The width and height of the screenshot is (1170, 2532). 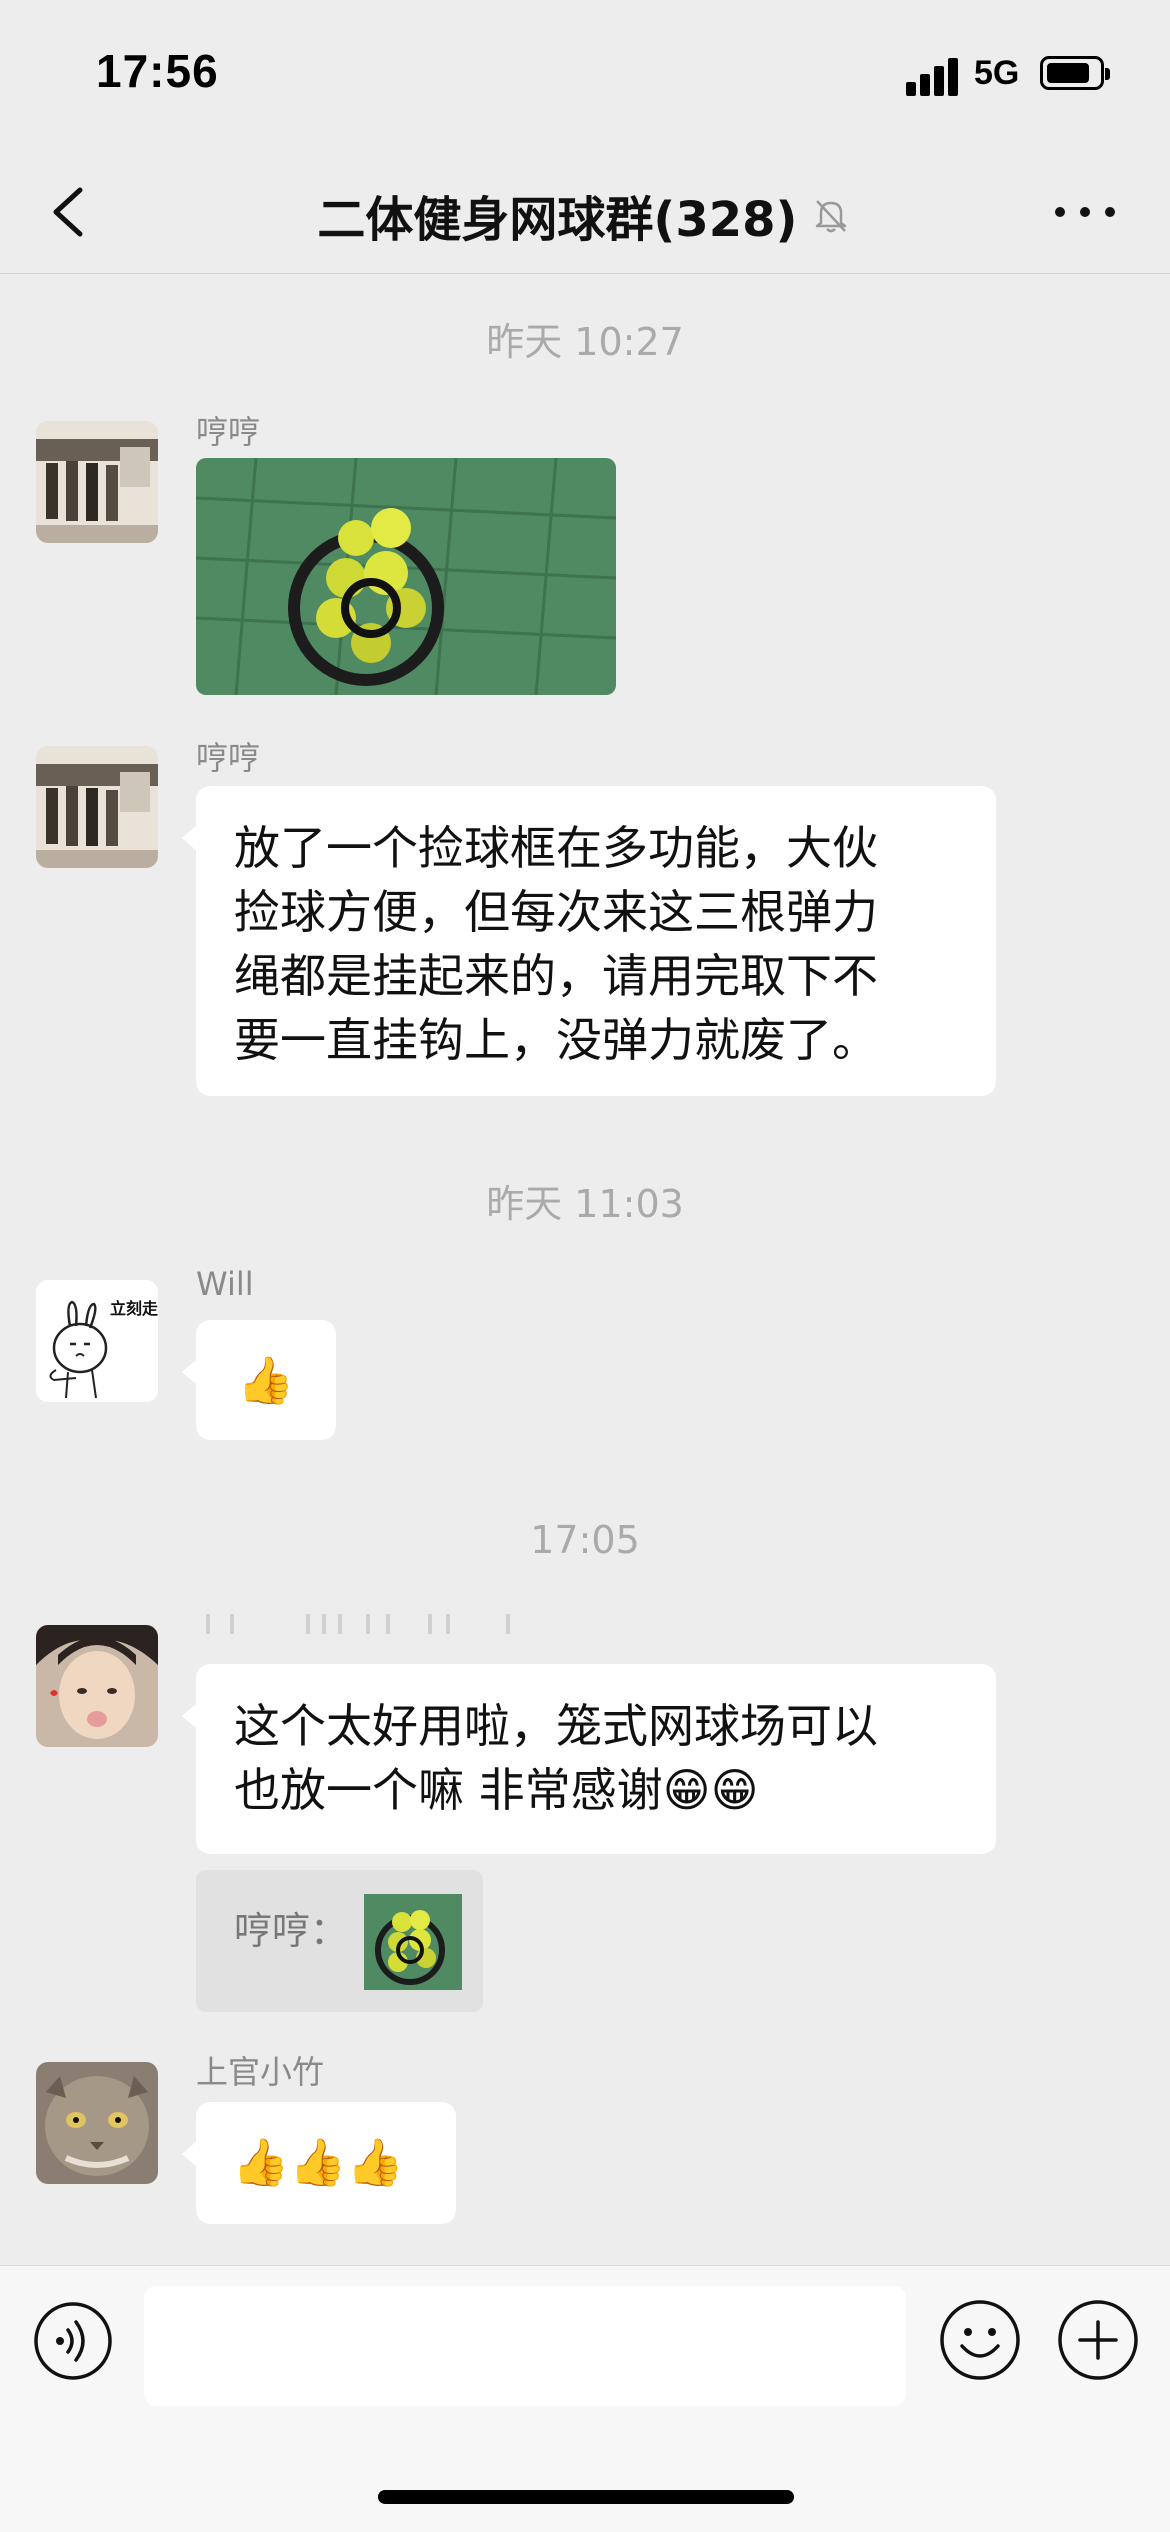 What do you see at coordinates (830, 216) in the screenshot?
I see `bell-slash-icon` at bounding box center [830, 216].